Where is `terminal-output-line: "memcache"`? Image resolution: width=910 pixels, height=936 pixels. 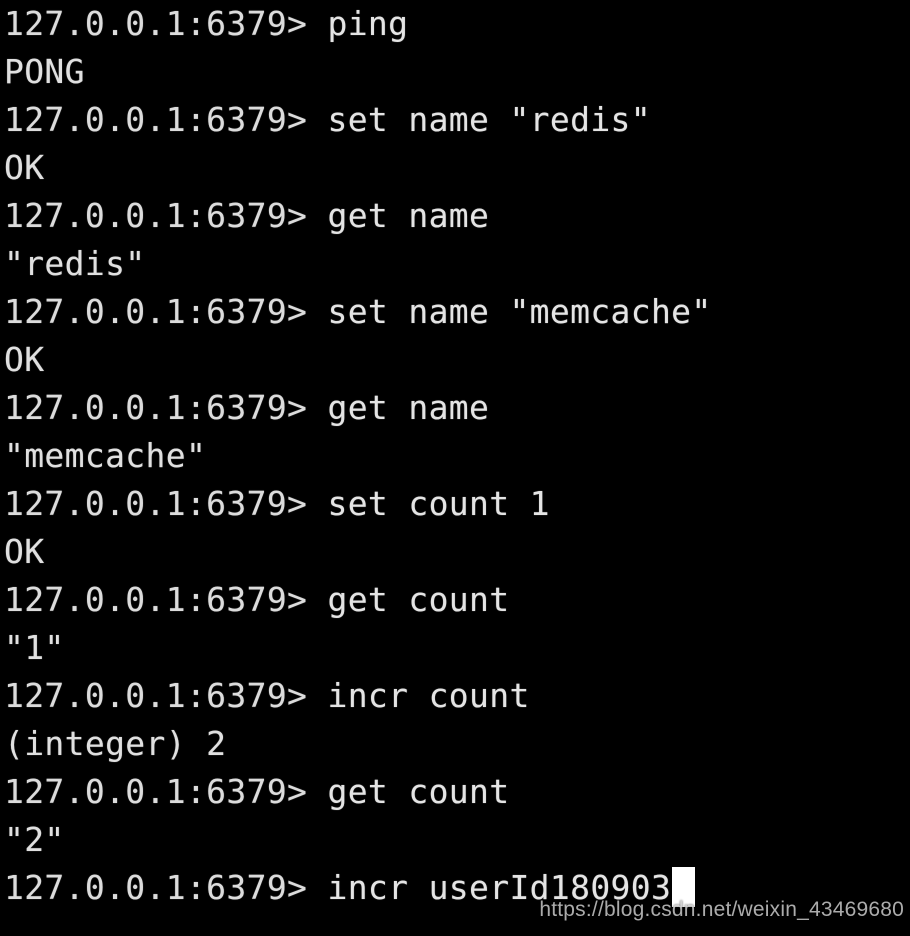
terminal-output-line: "memcache" is located at coordinates (457, 456).